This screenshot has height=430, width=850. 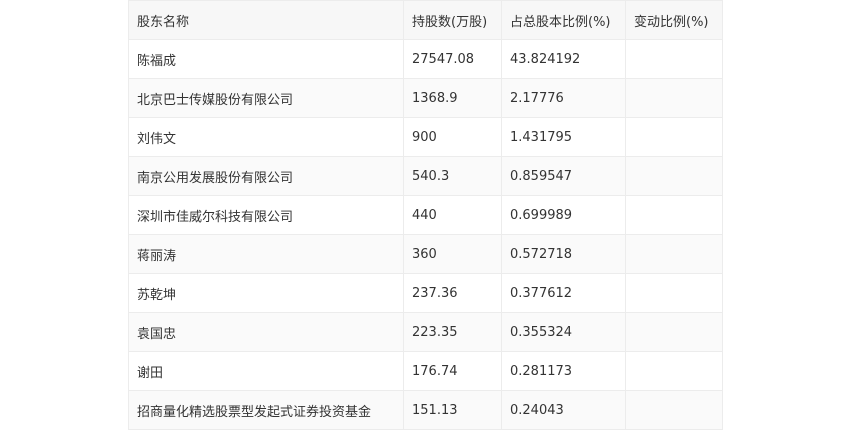 I want to click on table-row: 深圳市佳威尔科技有限公司 440 0.699989, so click(x=425, y=215).